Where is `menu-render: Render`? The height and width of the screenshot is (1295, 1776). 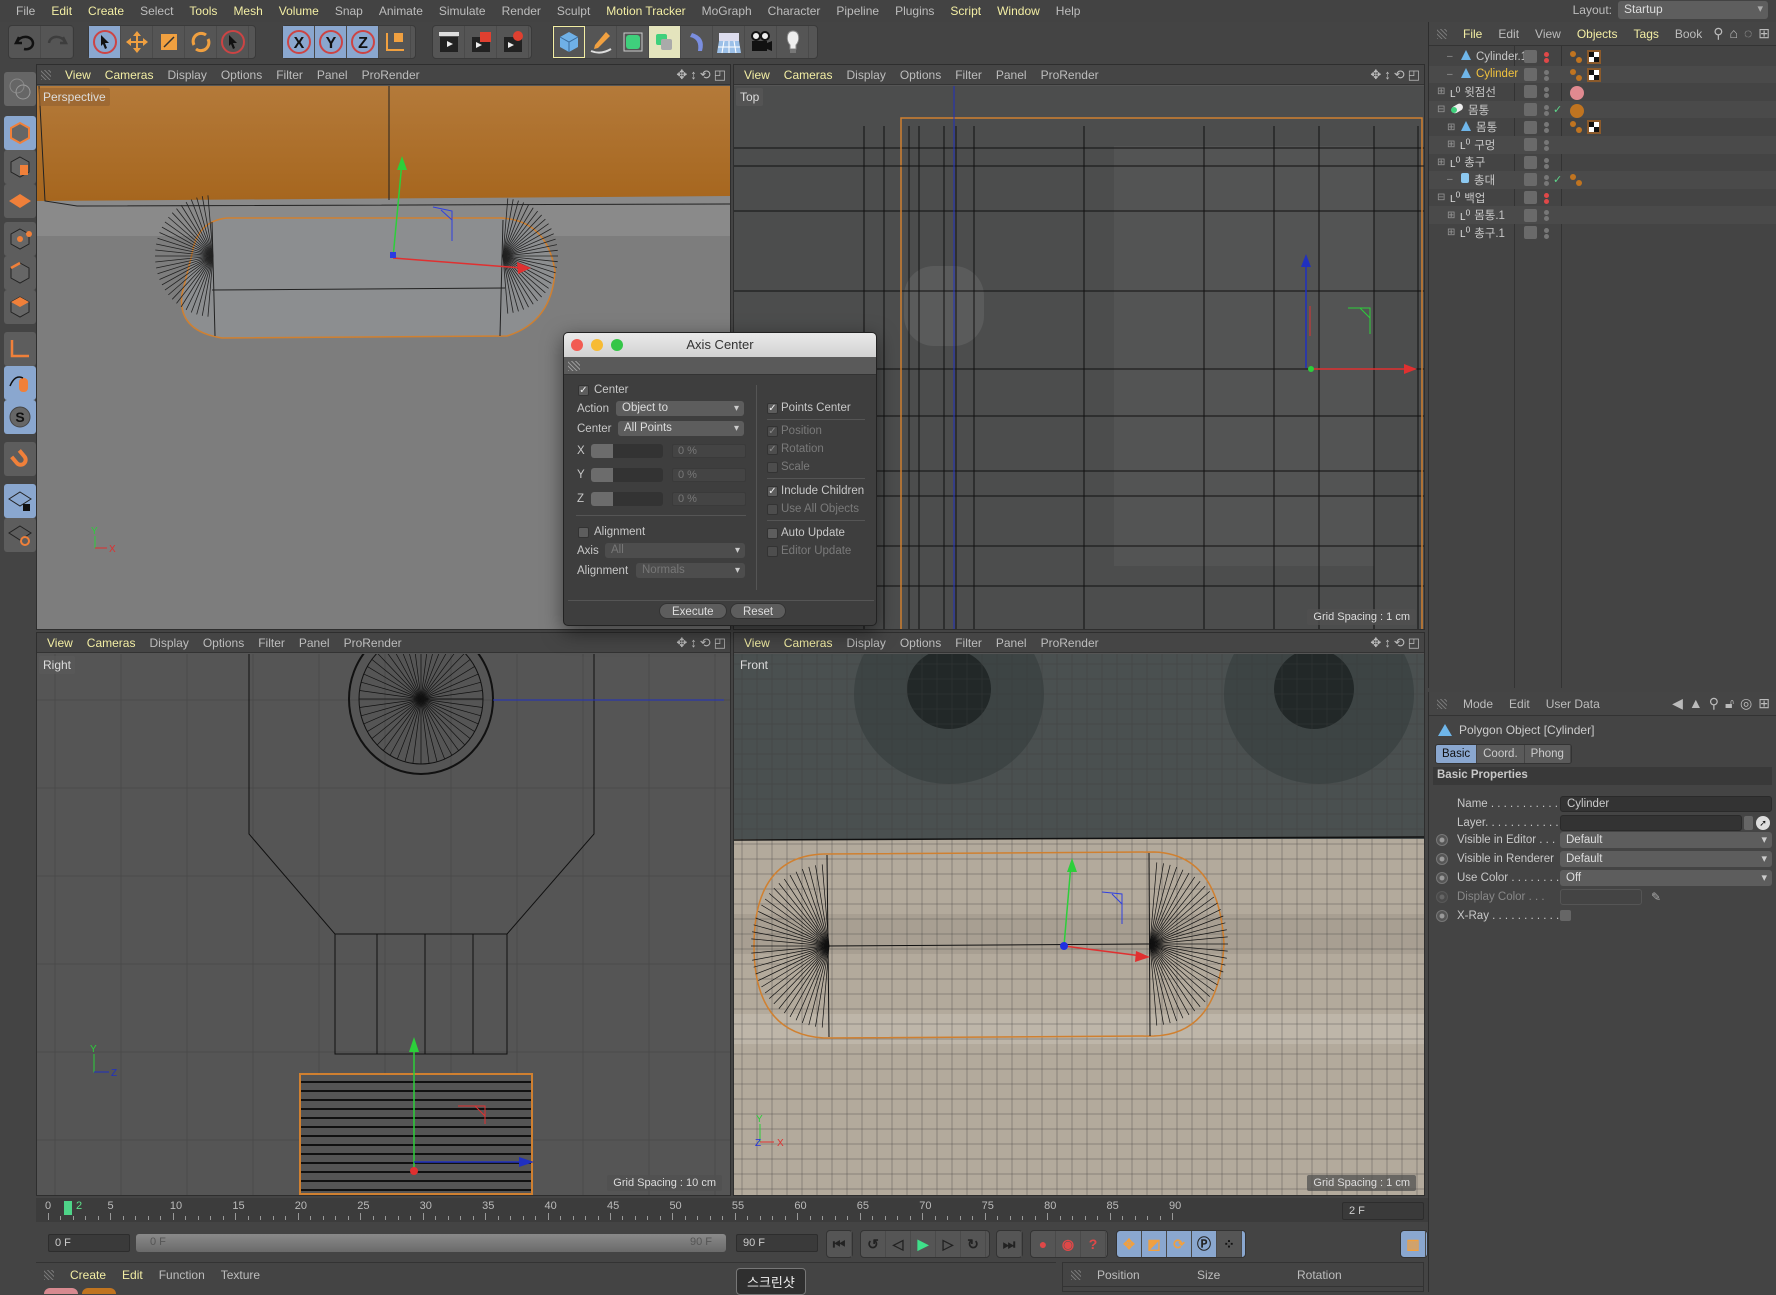 menu-render: Render is located at coordinates (521, 11).